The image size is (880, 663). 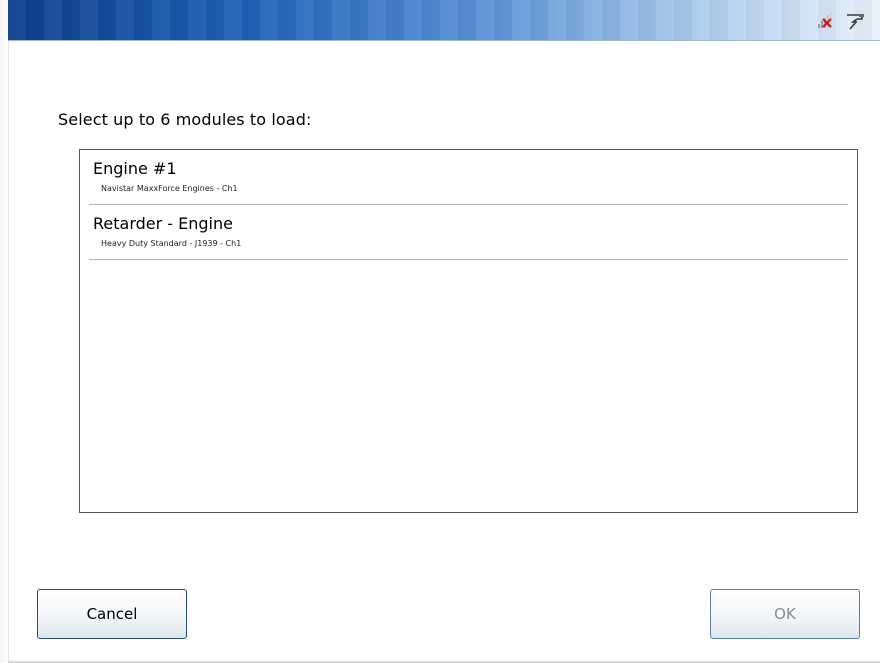 What do you see at coordinates (855, 21) in the screenshot?
I see `connector-icon` at bounding box center [855, 21].